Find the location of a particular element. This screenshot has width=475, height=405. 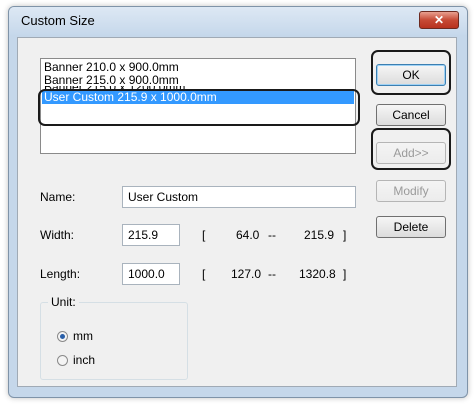

name-label: Name: is located at coordinates (58, 197).